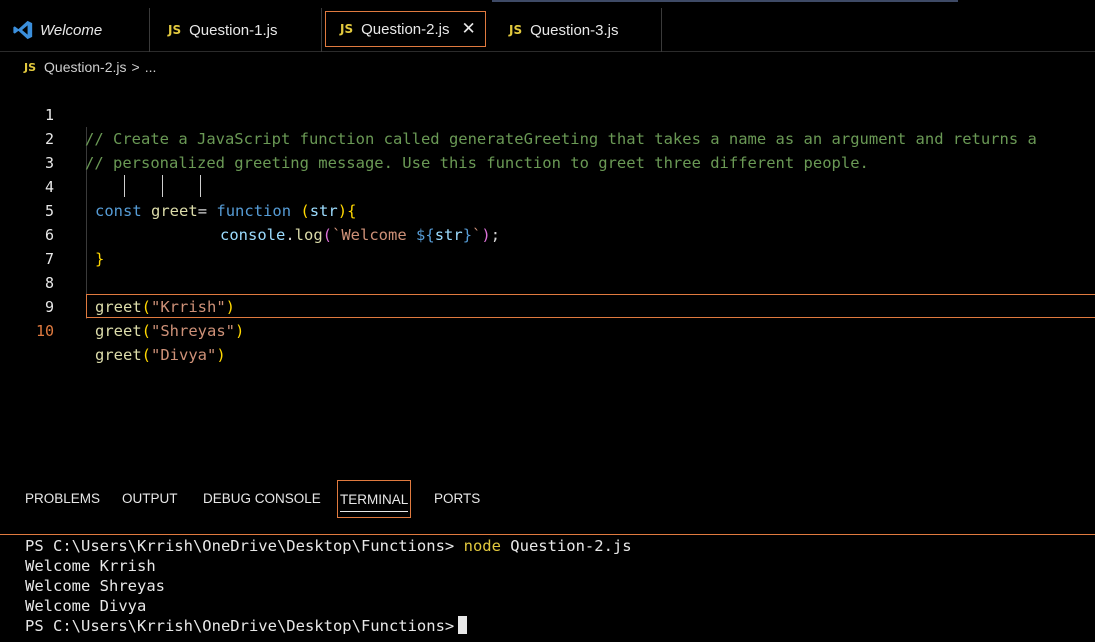 Image resolution: width=1095 pixels, height=642 pixels. I want to click on code-line: 8 greet("Krrish"), so click(547, 281).